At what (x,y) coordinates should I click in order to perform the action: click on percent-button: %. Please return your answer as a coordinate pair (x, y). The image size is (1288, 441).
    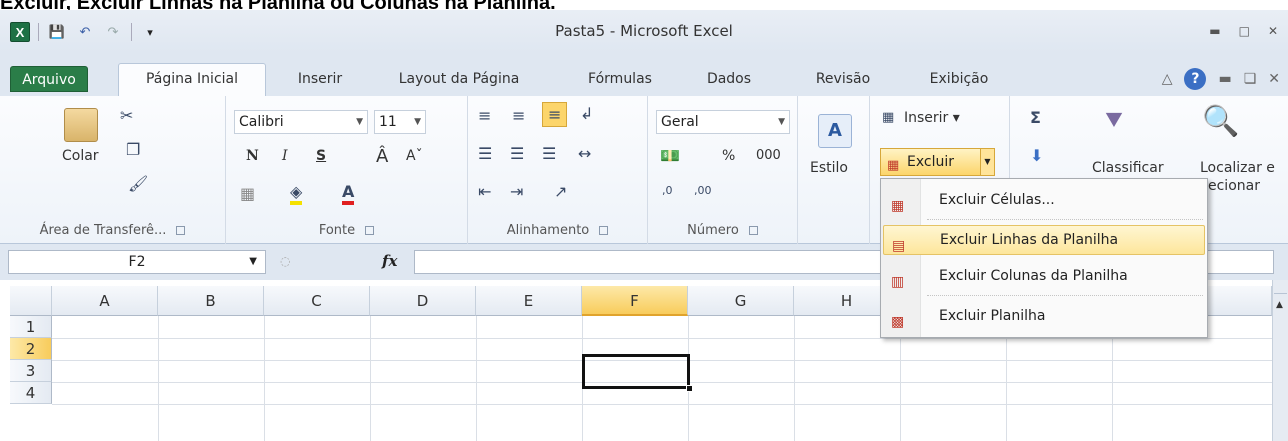
    Looking at the image, I should click on (728, 156).